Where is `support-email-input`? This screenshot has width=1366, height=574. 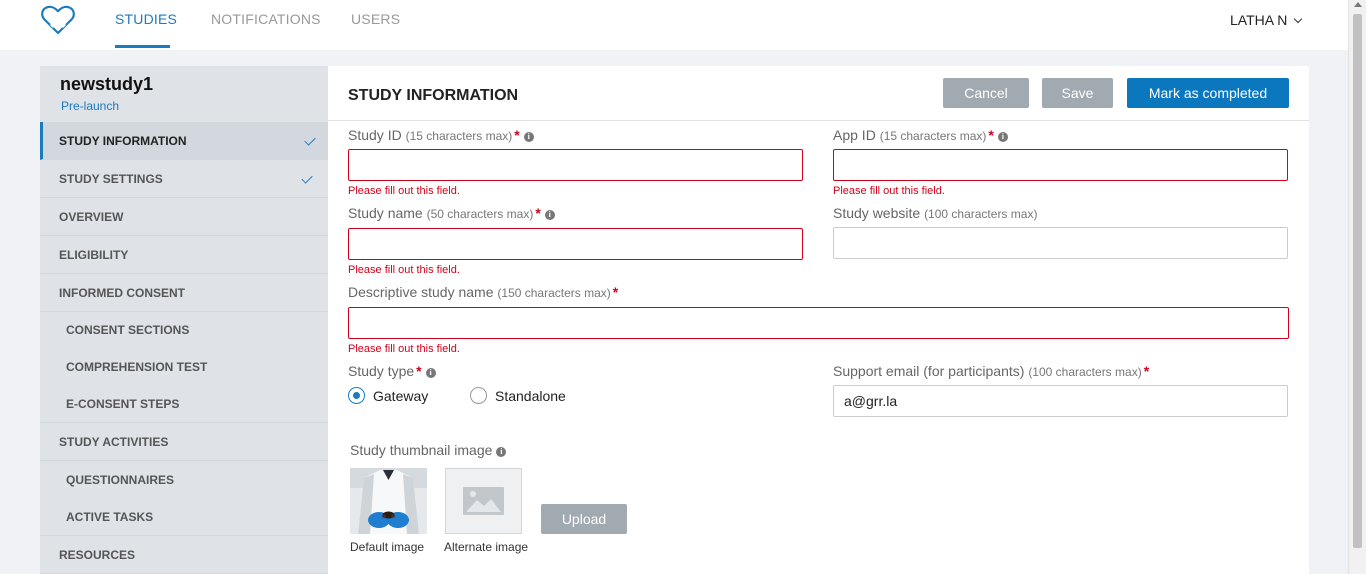
support-email-input is located at coordinates (1060, 401).